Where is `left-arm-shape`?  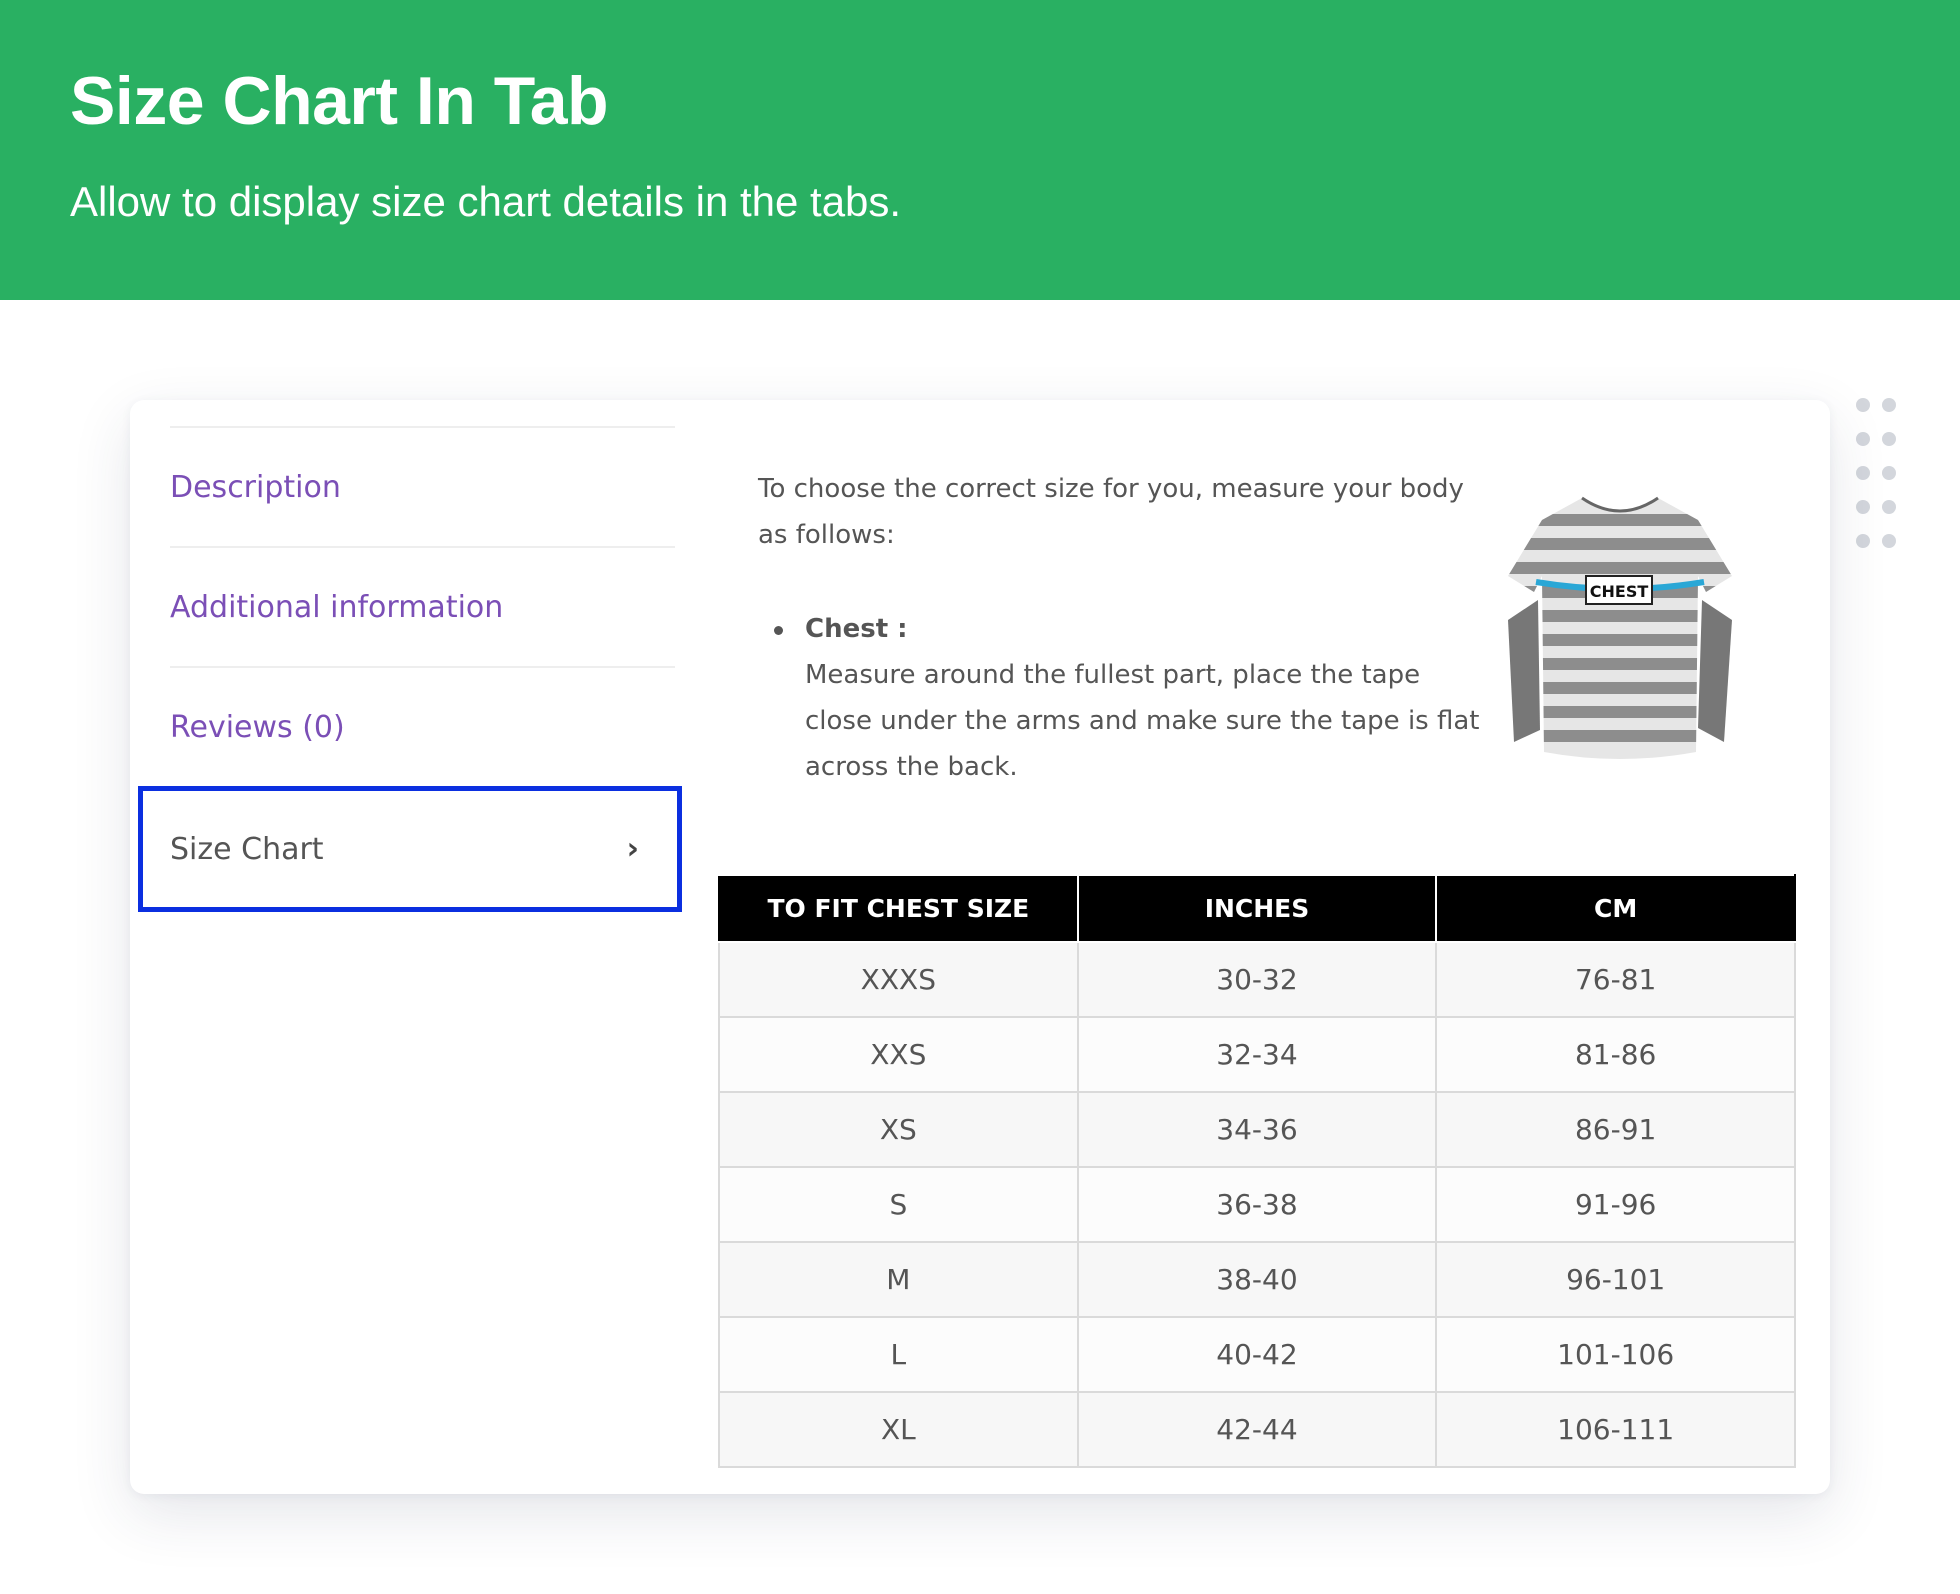
left-arm-shape is located at coordinates (1524, 671).